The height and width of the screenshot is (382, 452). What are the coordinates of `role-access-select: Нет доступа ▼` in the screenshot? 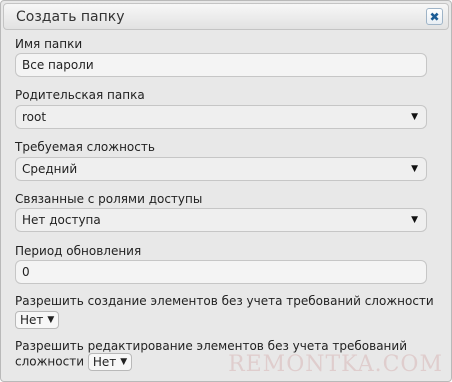 It's located at (221, 220).